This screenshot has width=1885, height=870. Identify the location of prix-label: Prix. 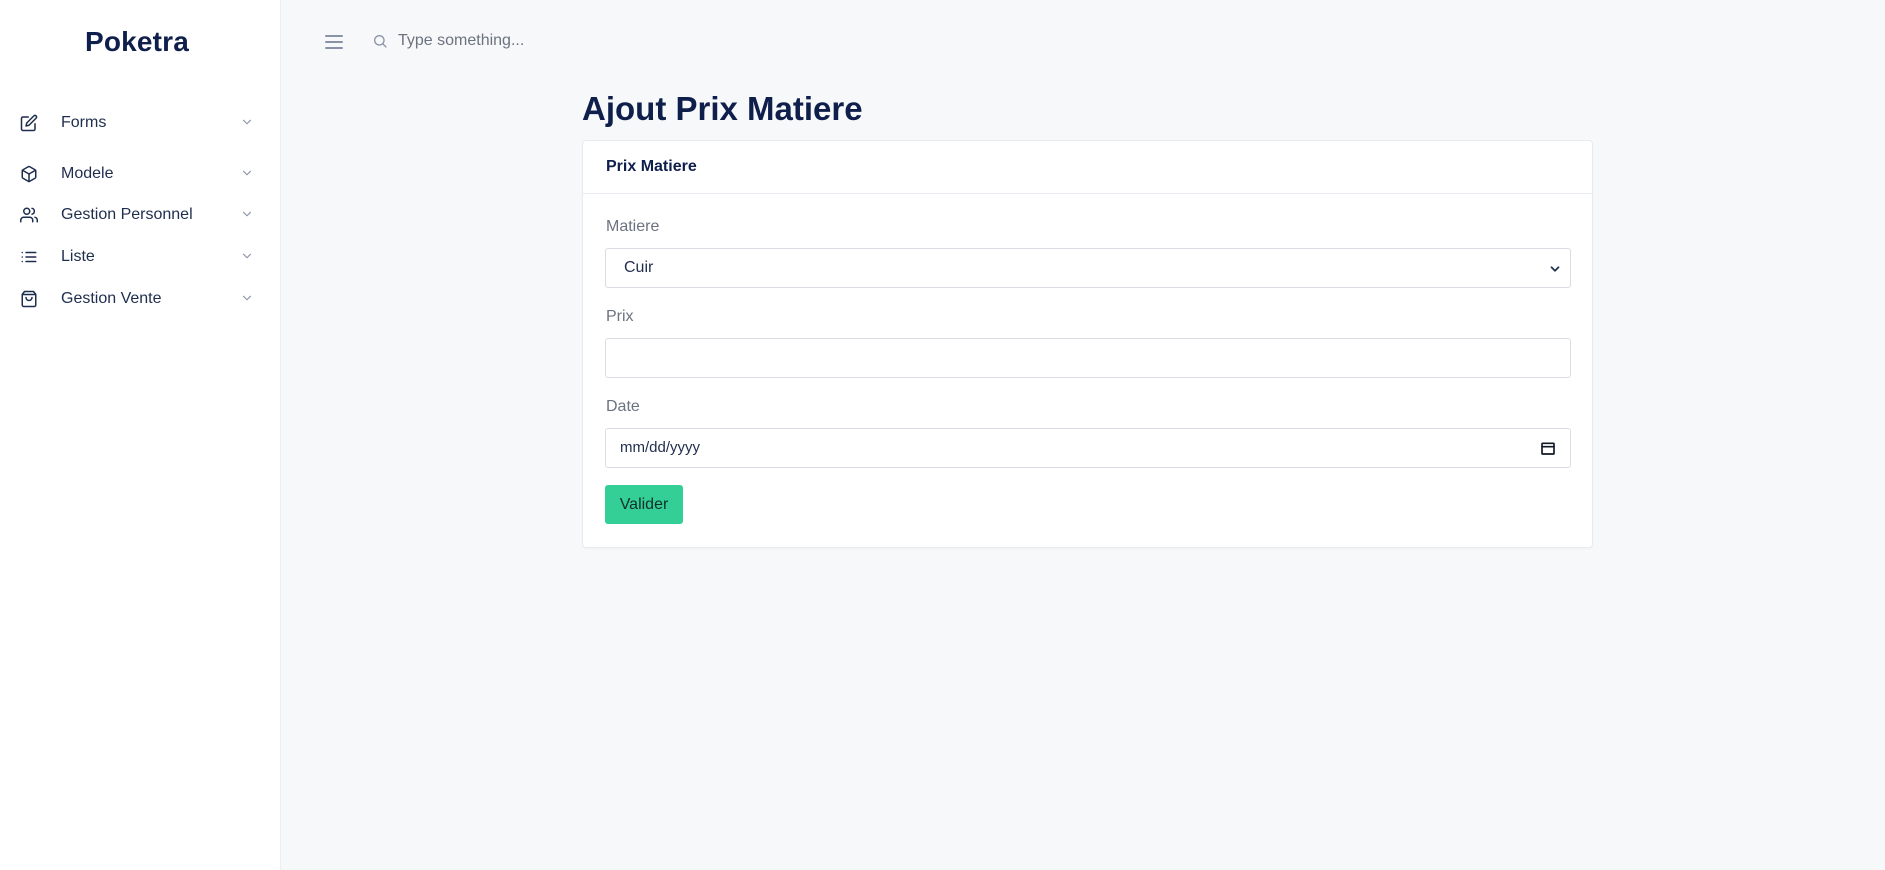
(620, 316).